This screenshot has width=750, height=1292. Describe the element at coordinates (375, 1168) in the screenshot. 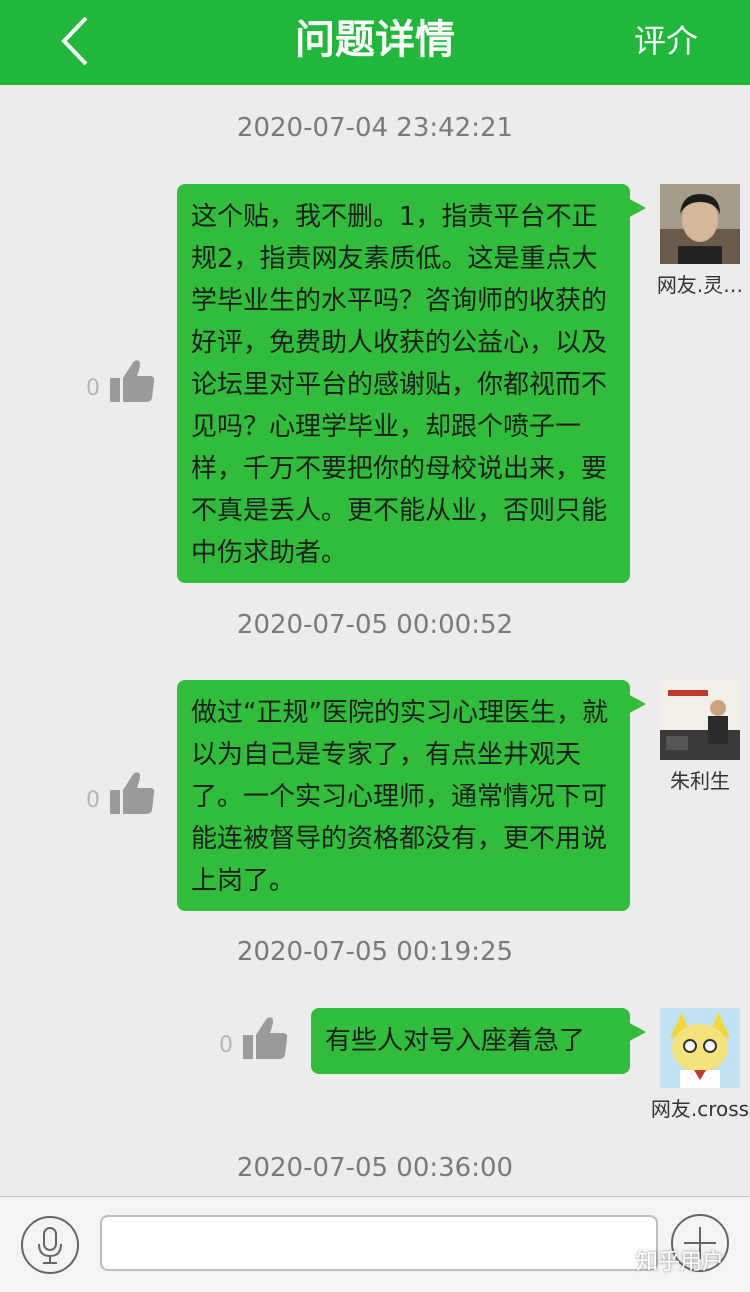

I see `message-timestamp: 2020-07-05 00:36:00` at that location.